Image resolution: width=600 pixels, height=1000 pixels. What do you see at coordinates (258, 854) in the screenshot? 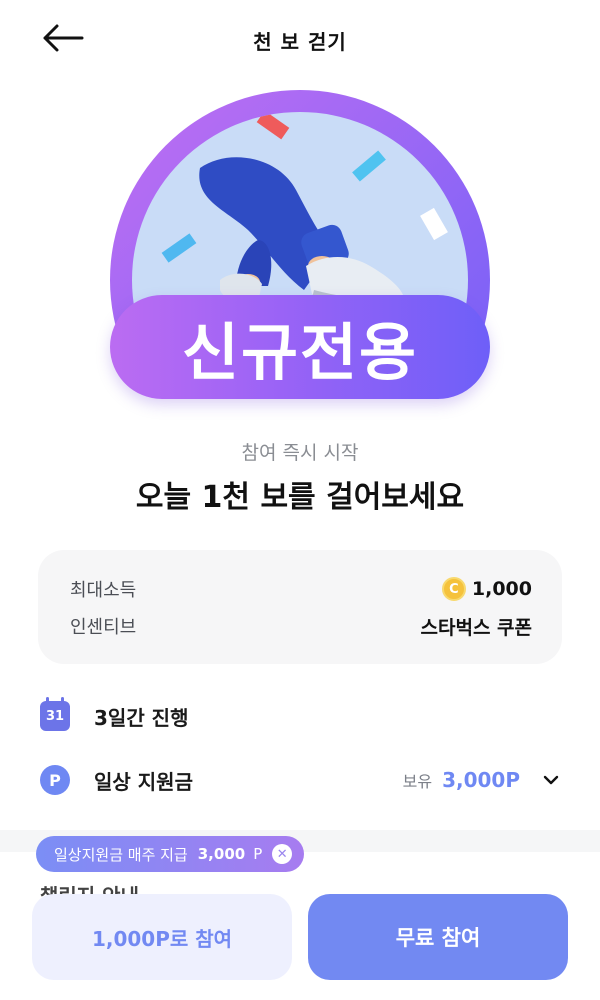
I see `toast-unit: P` at bounding box center [258, 854].